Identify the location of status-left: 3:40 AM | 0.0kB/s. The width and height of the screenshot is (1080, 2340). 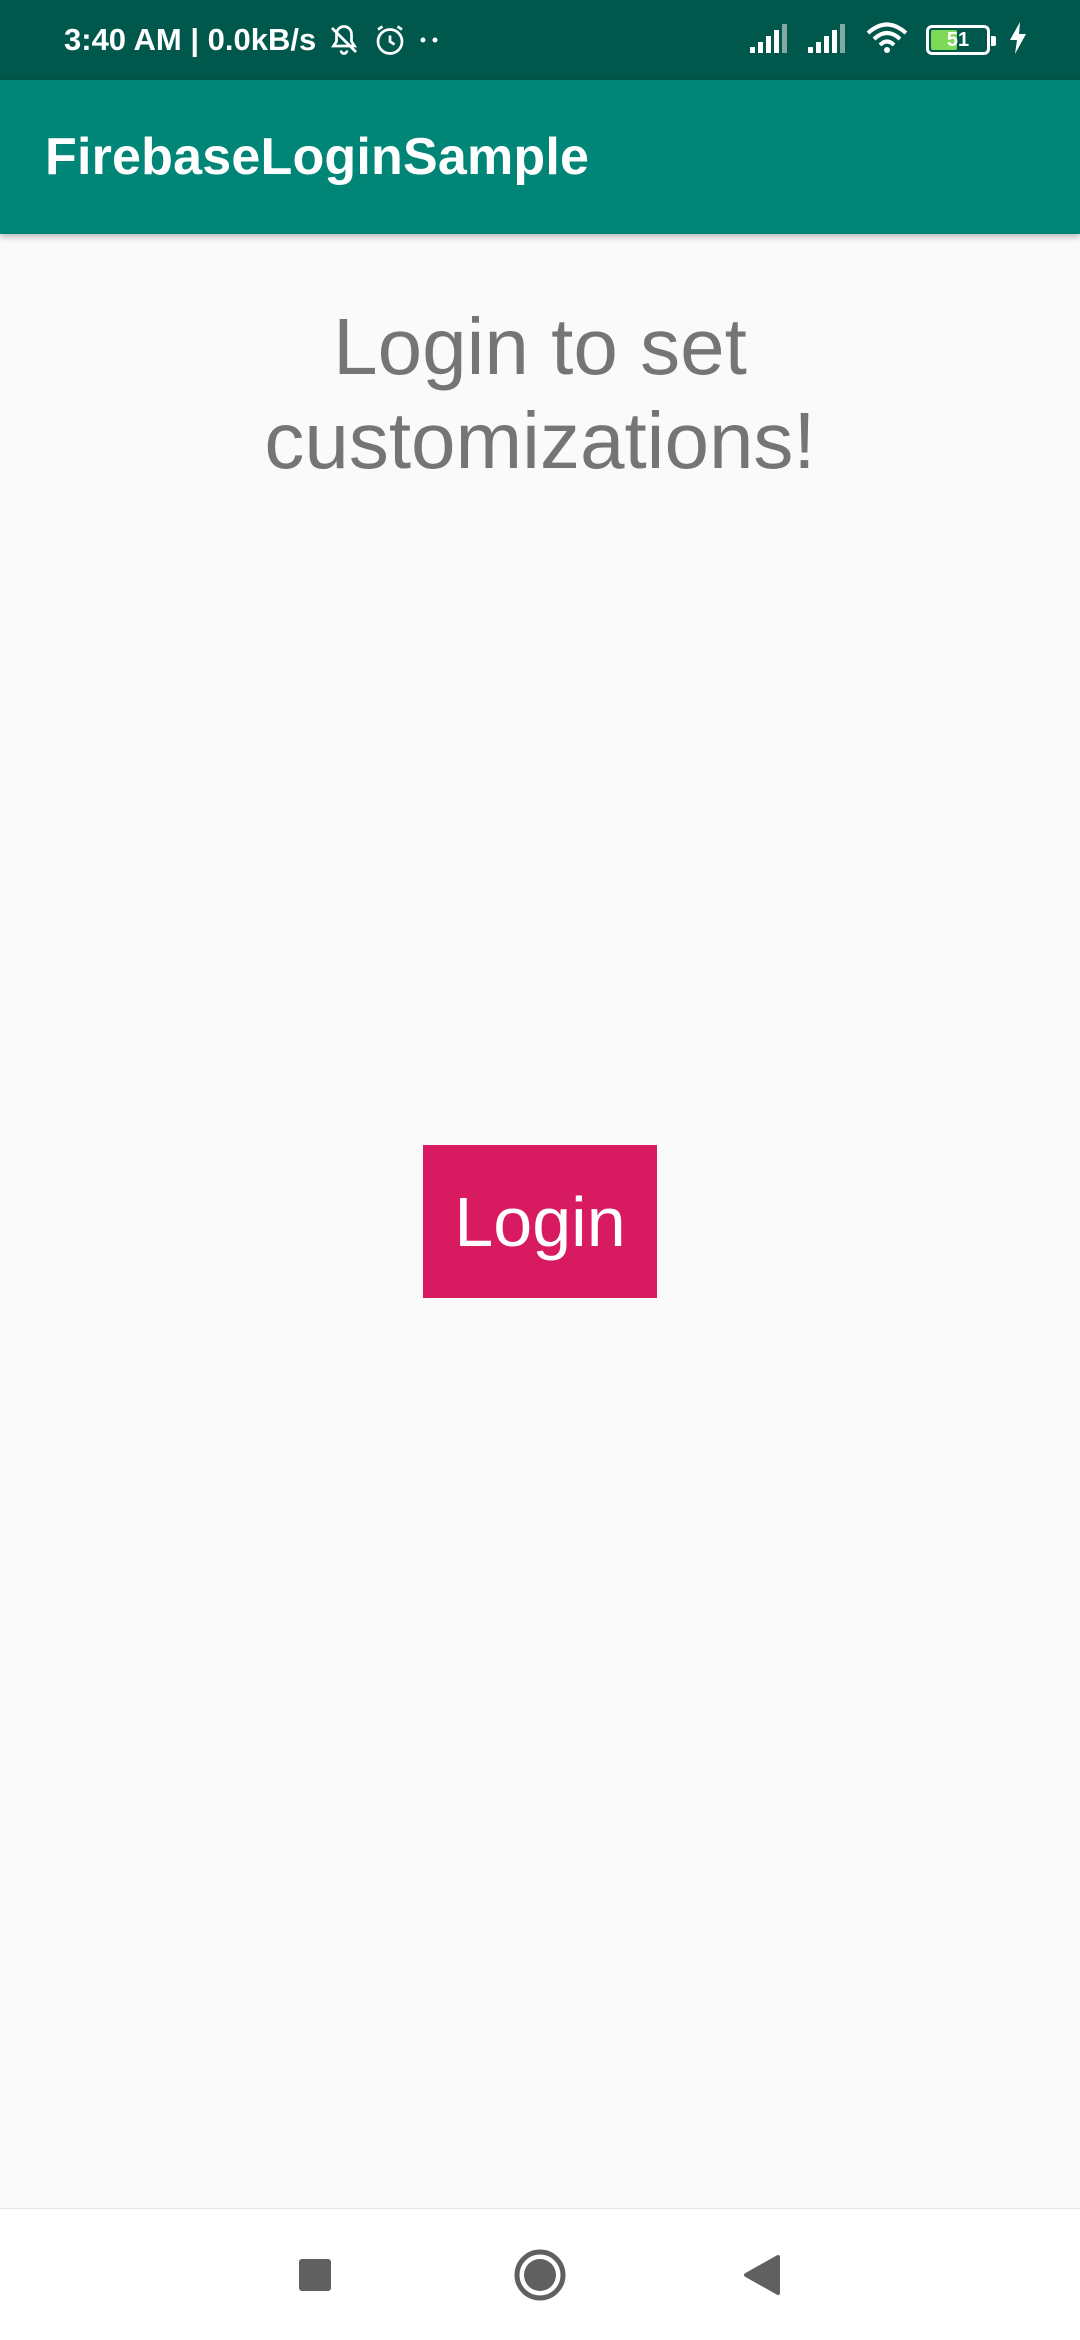
(253, 40).